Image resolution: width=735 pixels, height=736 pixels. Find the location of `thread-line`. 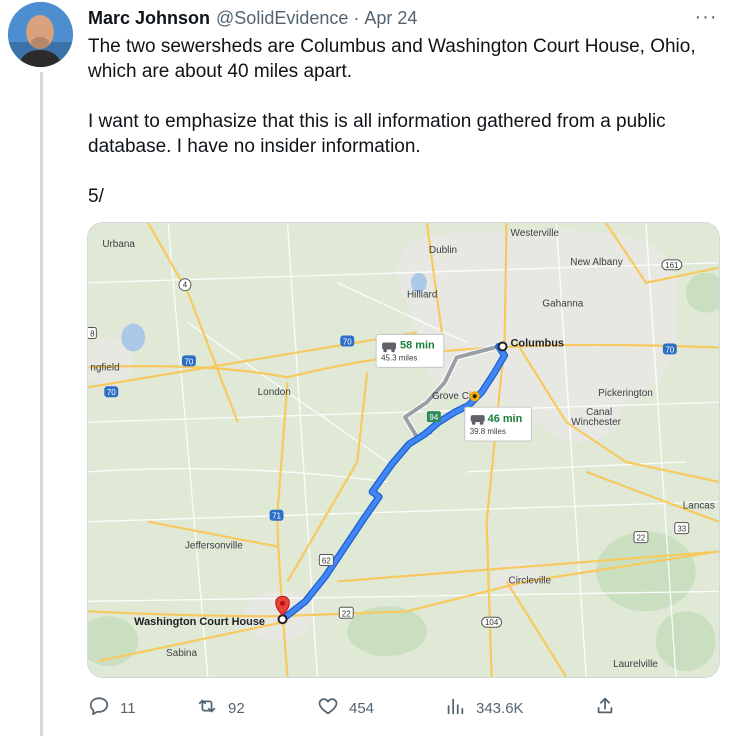

thread-line is located at coordinates (41, 404).